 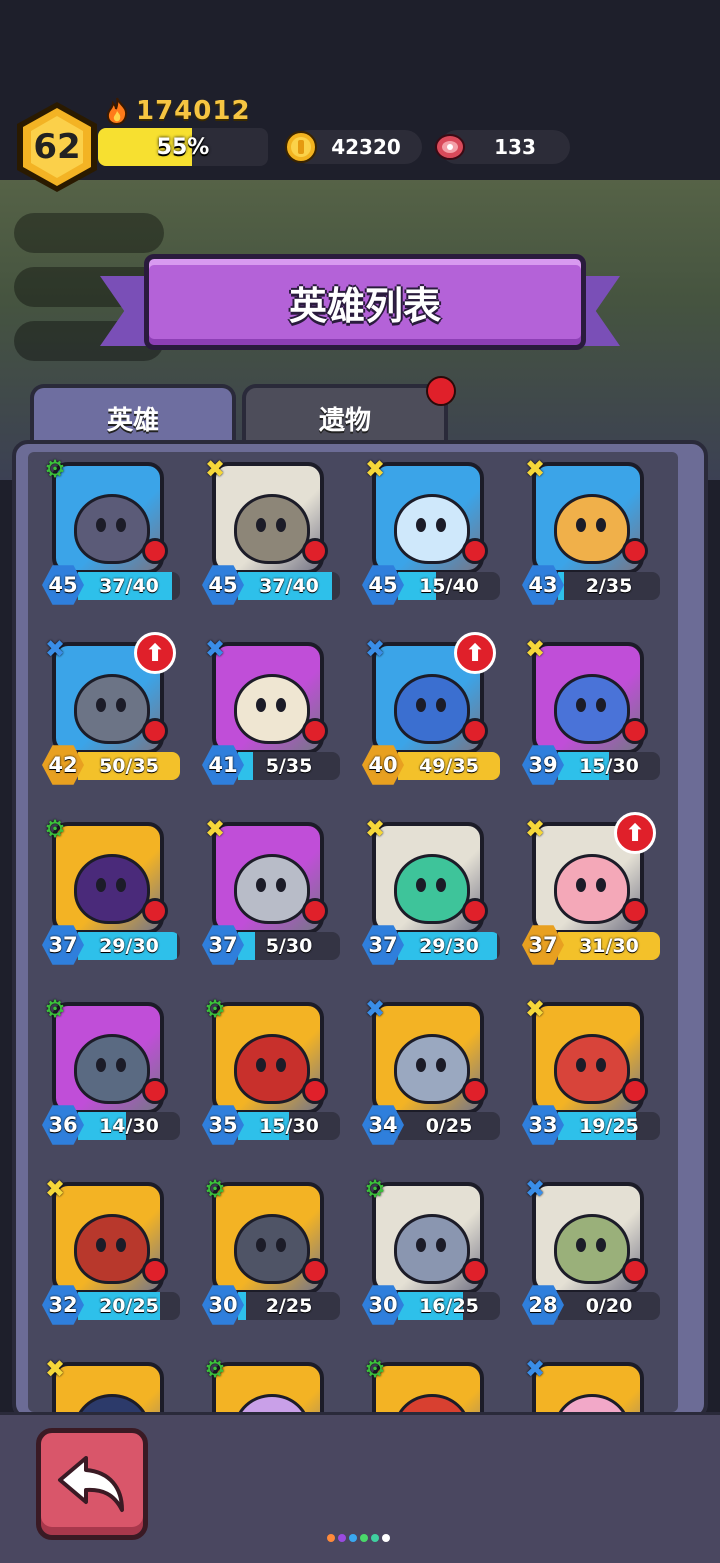 I want to click on hero-card: ✖ 20/25 32, so click(x=108, y=1252).